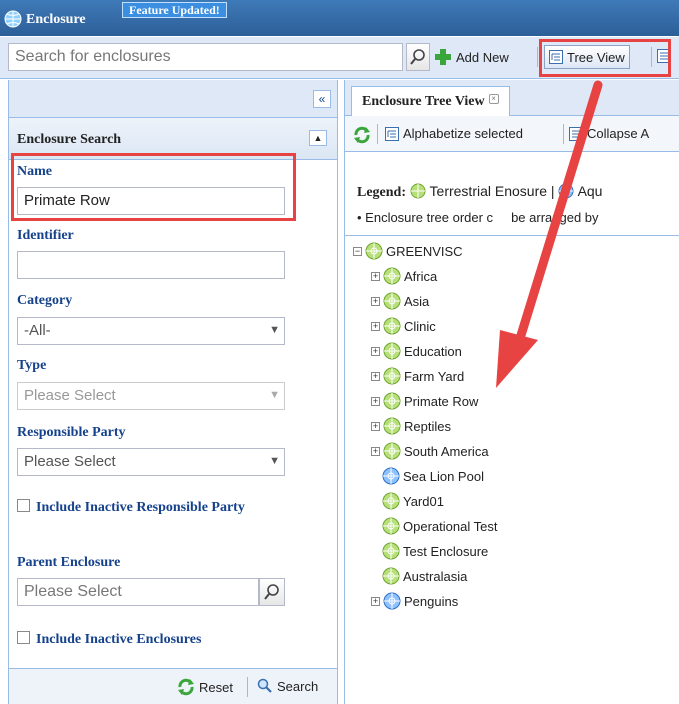 Image resolution: width=679 pixels, height=704 pixels. I want to click on close-icon: ×, so click(493, 99).